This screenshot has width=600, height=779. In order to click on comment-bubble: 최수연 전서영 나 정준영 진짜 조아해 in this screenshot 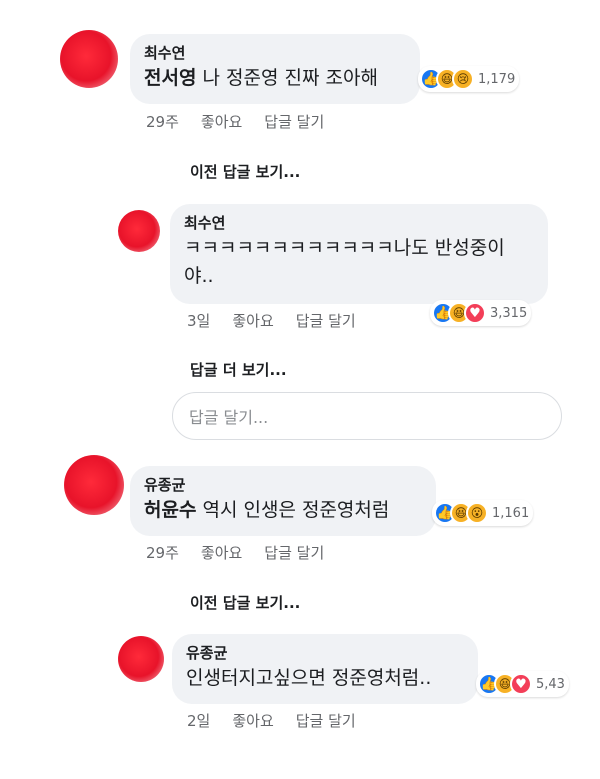, I will do `click(275, 69)`.